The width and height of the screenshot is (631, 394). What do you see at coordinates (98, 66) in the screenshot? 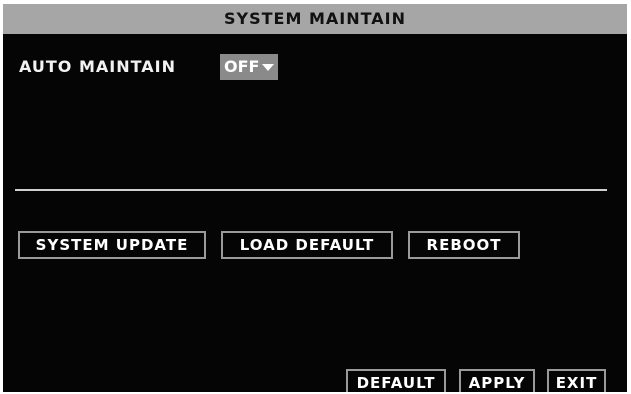
I see `auto-maintain-label: AUTO MAINTAIN` at bounding box center [98, 66].